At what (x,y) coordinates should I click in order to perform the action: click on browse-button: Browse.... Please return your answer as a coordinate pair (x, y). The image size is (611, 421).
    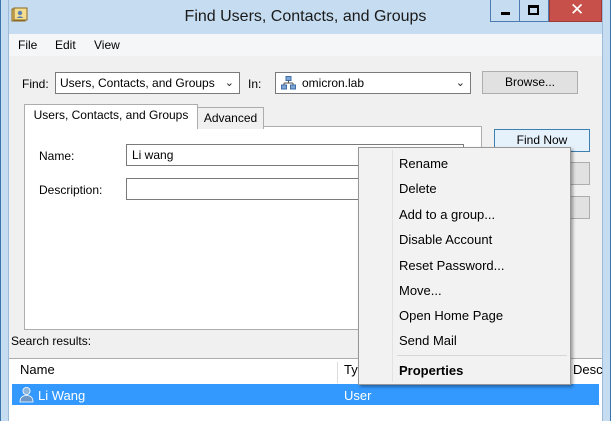
    Looking at the image, I should click on (530, 82).